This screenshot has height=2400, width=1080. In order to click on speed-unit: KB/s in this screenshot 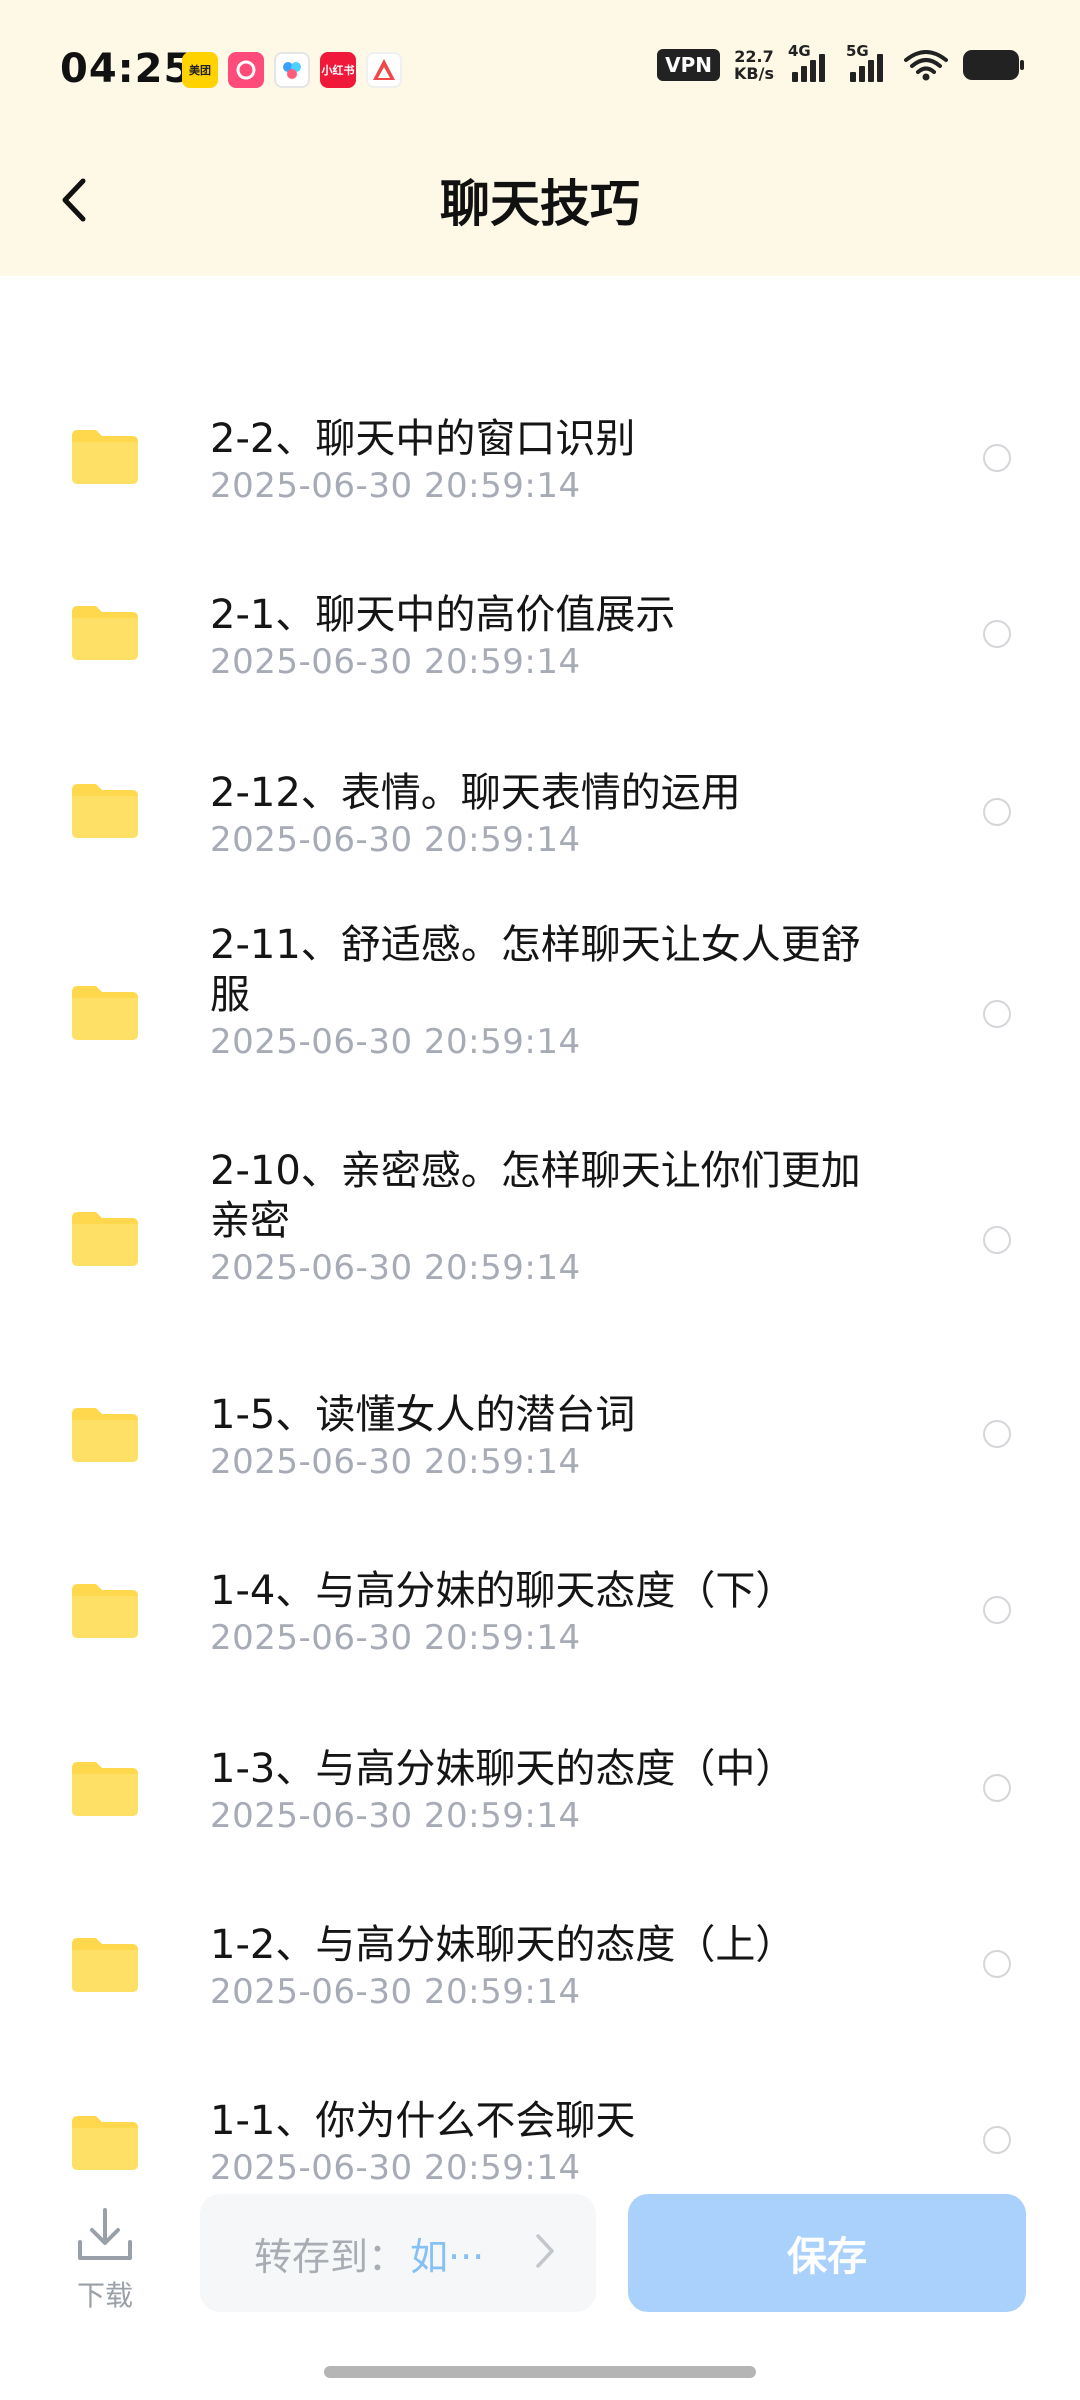, I will do `click(754, 73)`.